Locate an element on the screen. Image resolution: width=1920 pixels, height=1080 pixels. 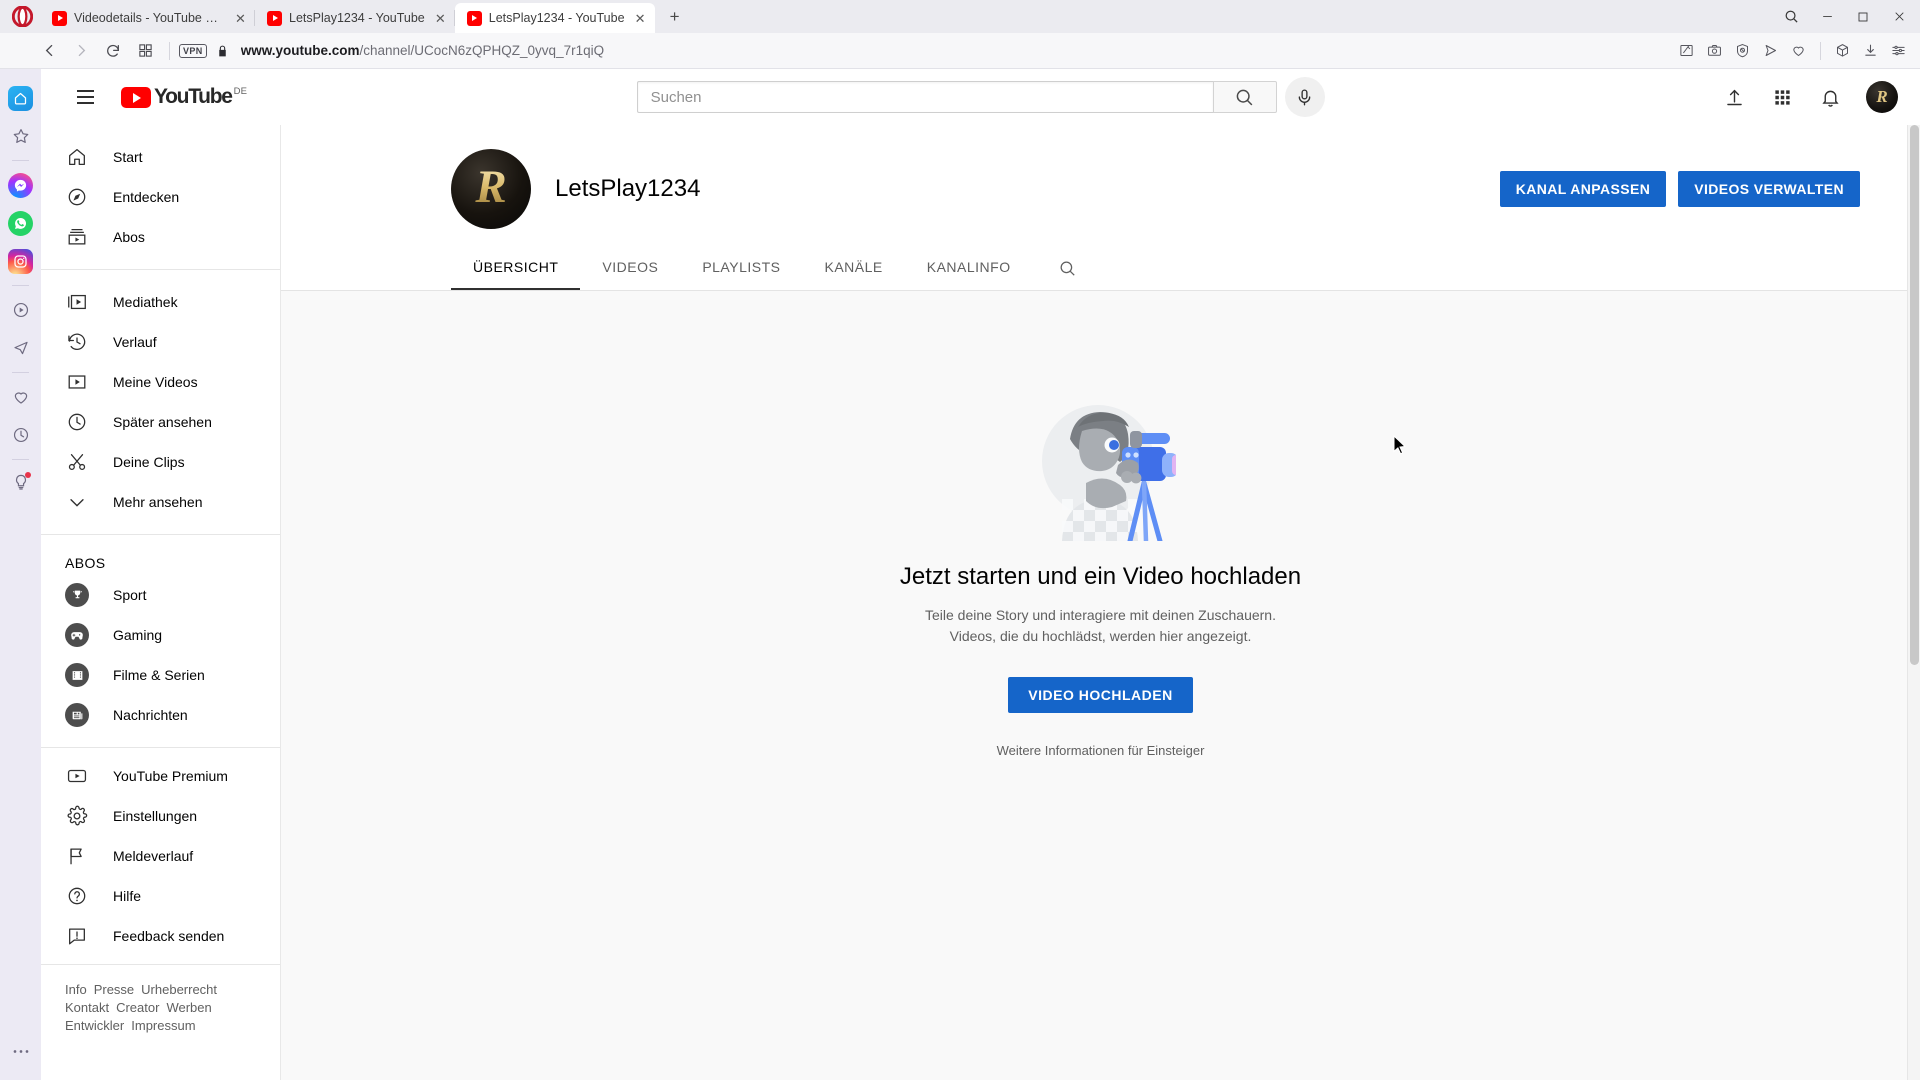
back-arrow-icon is located at coordinates (49, 51).